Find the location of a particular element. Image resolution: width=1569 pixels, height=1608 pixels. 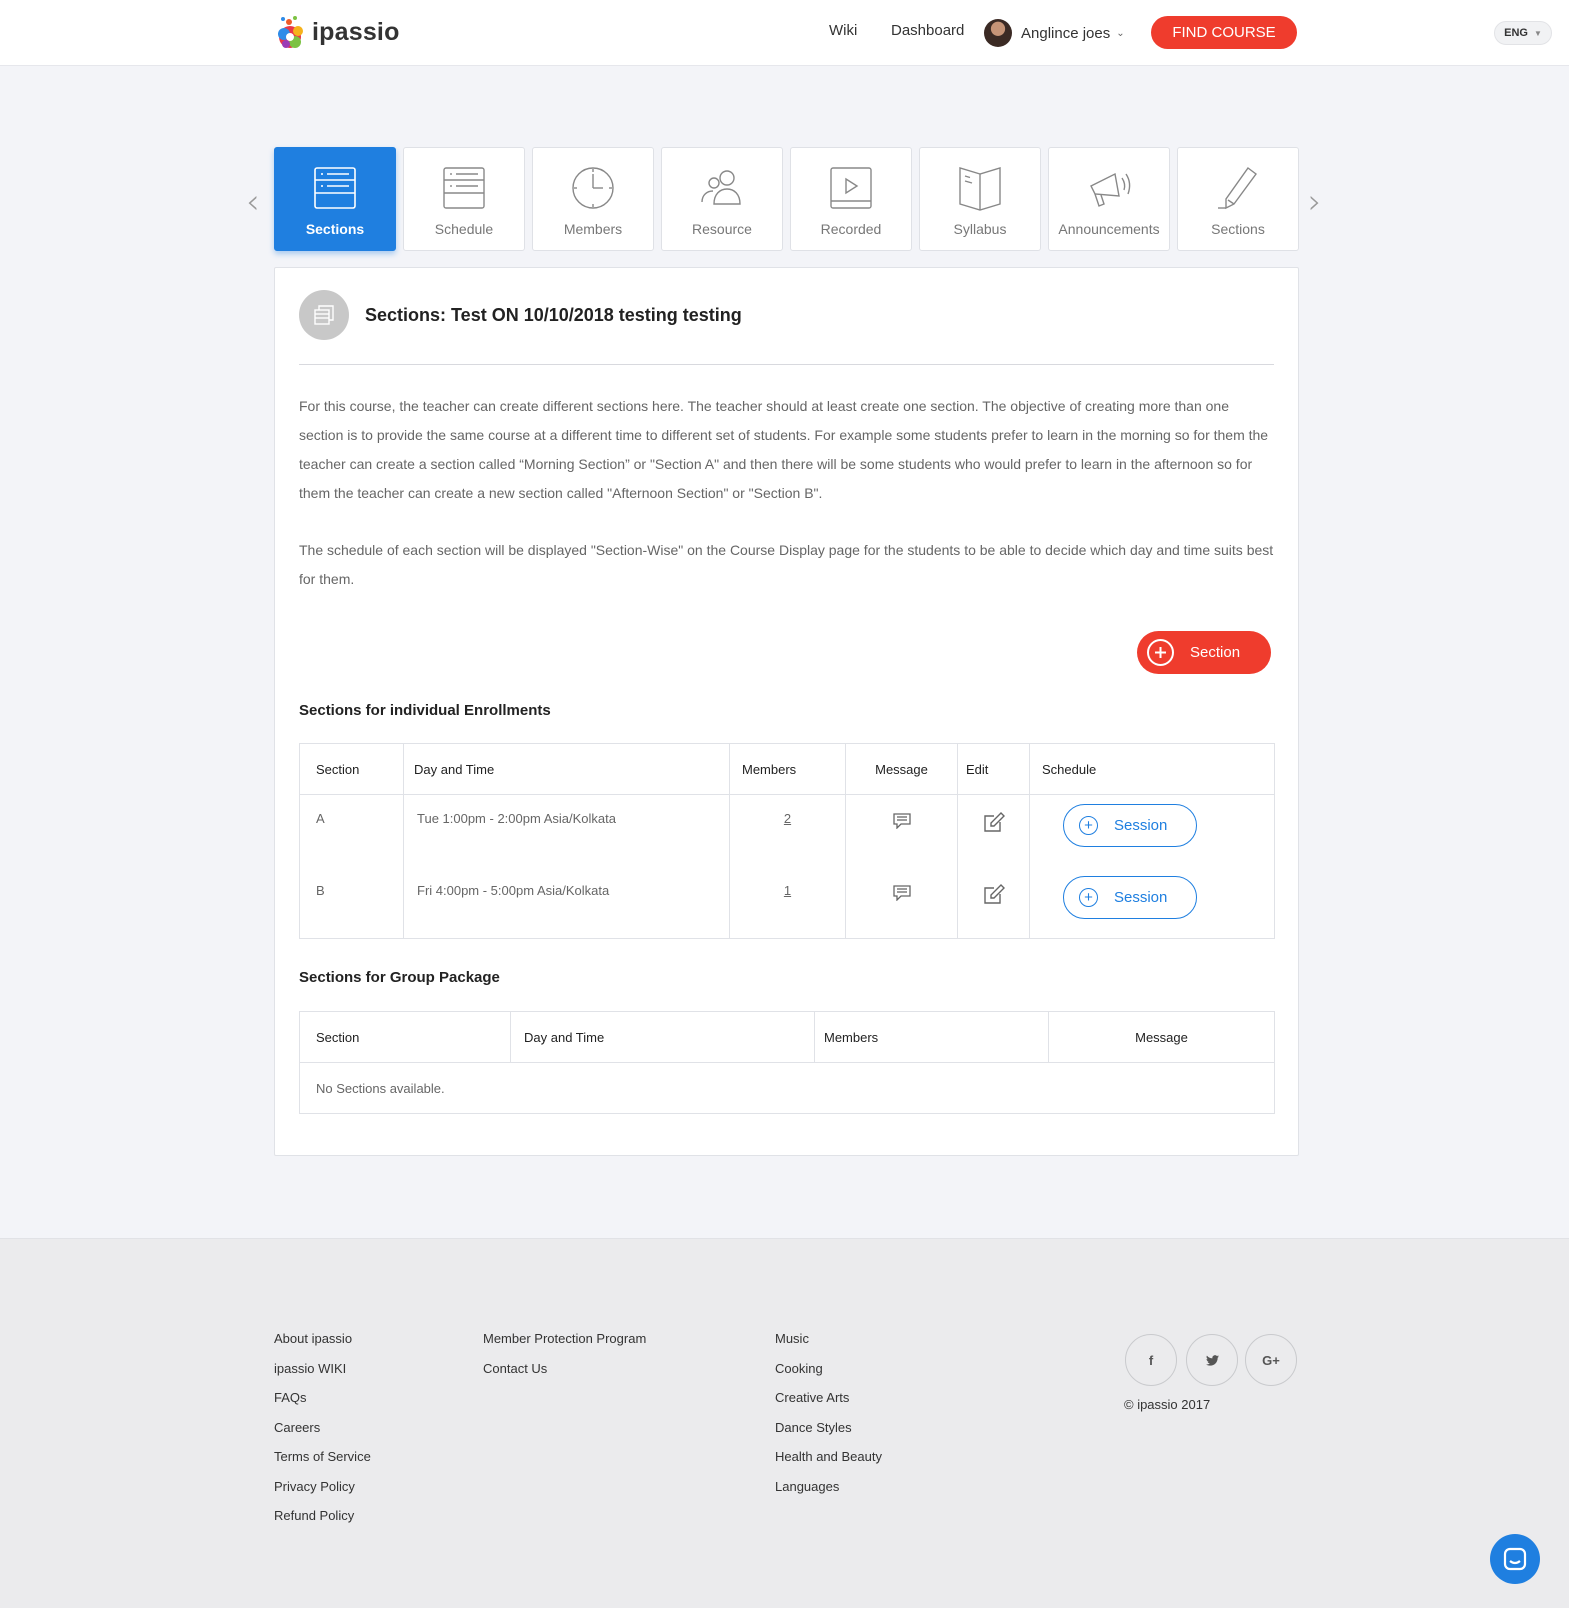

avatar is located at coordinates (998, 33).